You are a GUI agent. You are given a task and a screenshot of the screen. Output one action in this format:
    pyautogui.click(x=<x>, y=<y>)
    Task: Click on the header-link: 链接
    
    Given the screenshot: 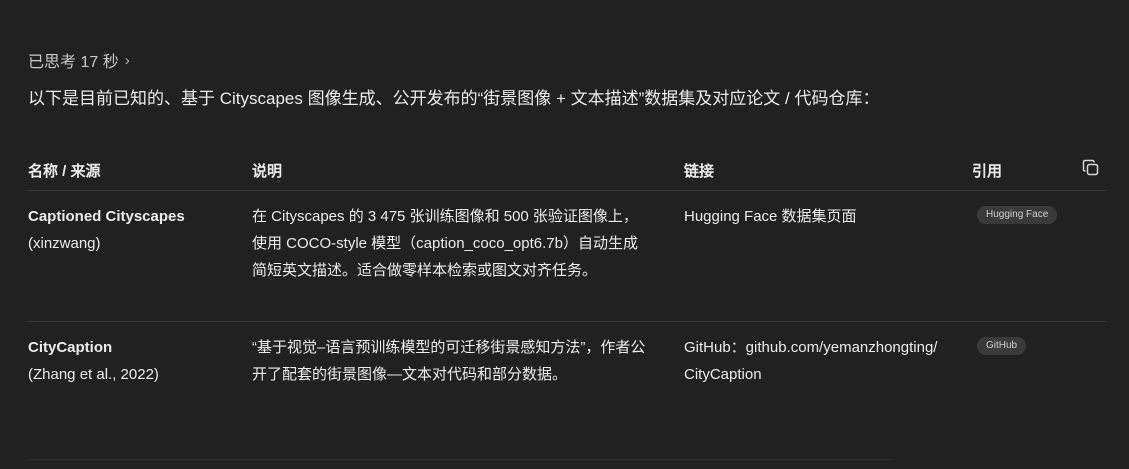 What is the action you would take?
    pyautogui.click(x=699, y=171)
    